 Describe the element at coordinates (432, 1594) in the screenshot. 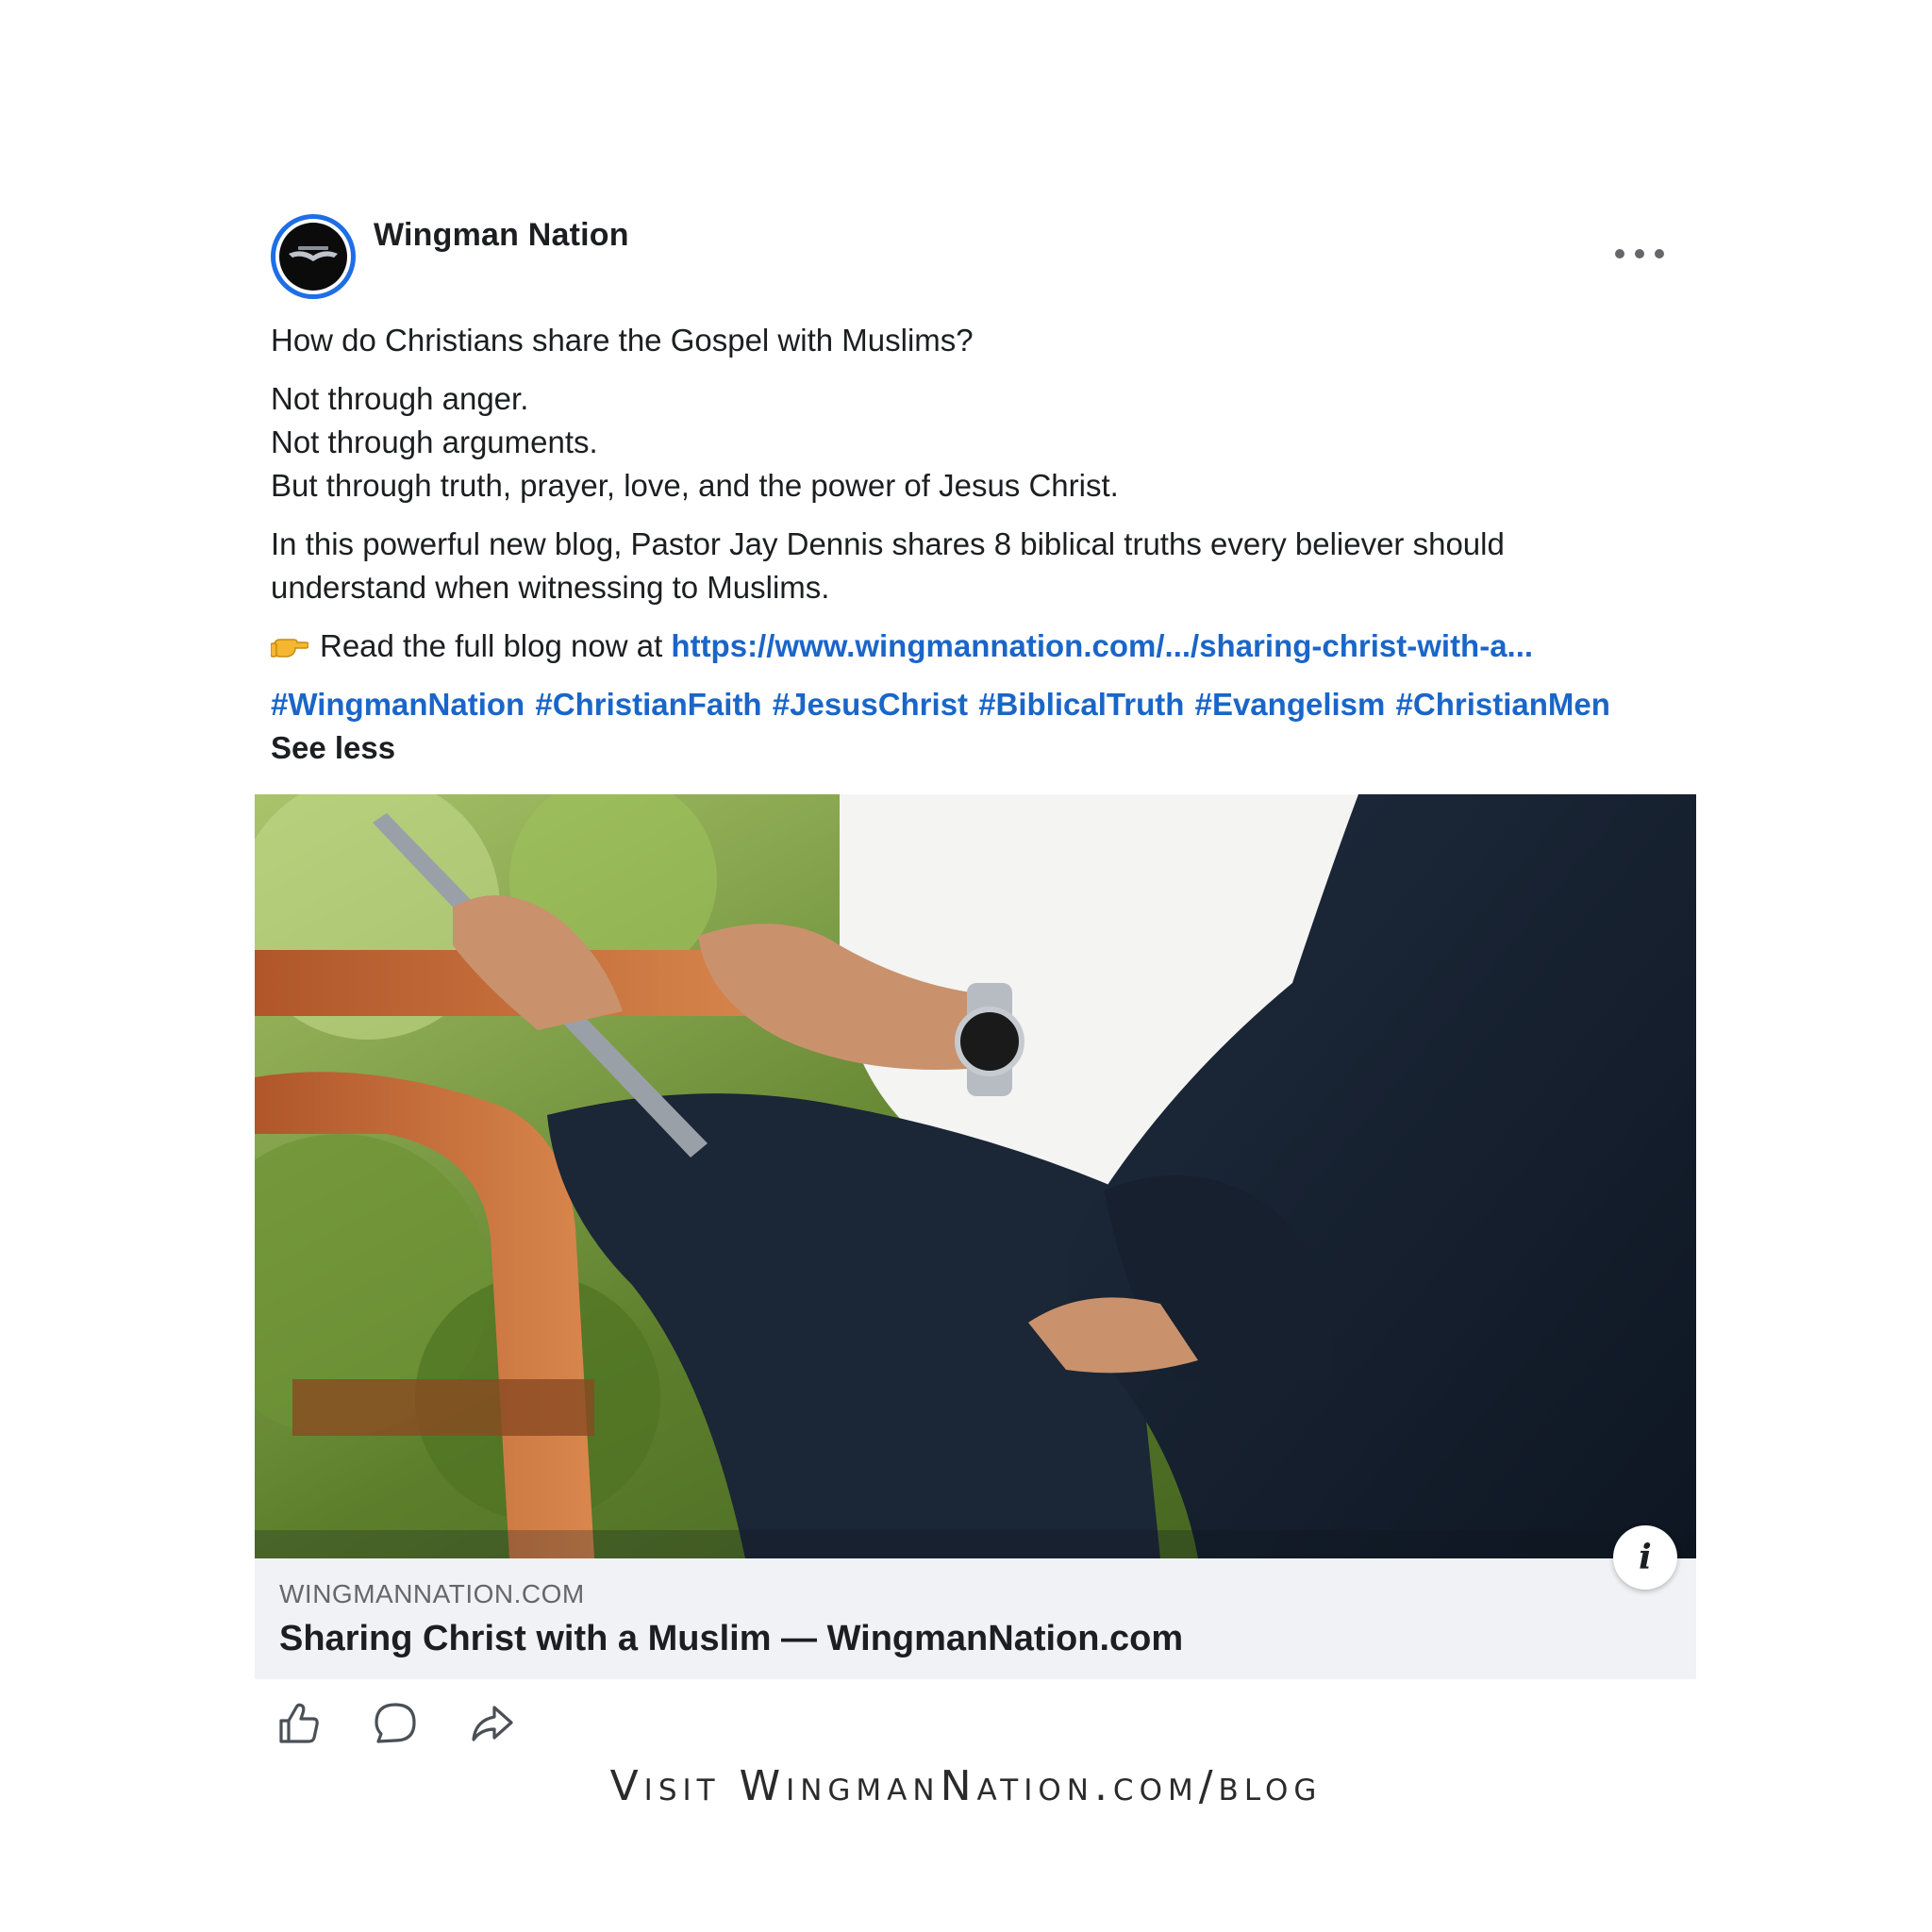

I see `preview-domain: WINGMANNATION.COM` at that location.